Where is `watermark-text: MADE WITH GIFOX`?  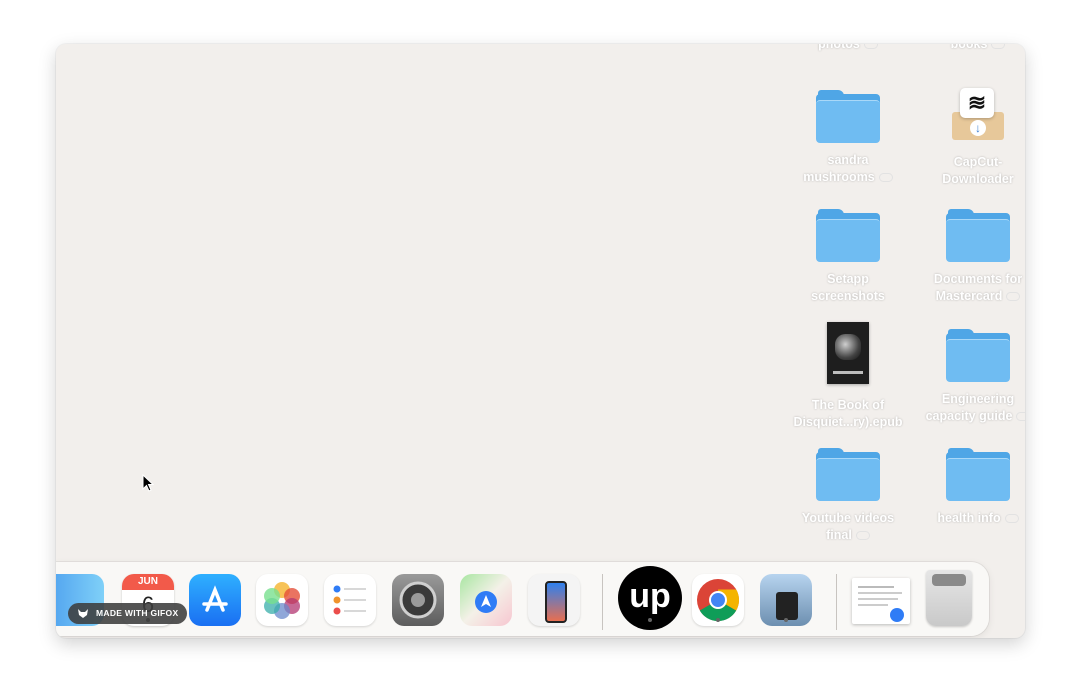 watermark-text: MADE WITH GIFOX is located at coordinates (137, 613).